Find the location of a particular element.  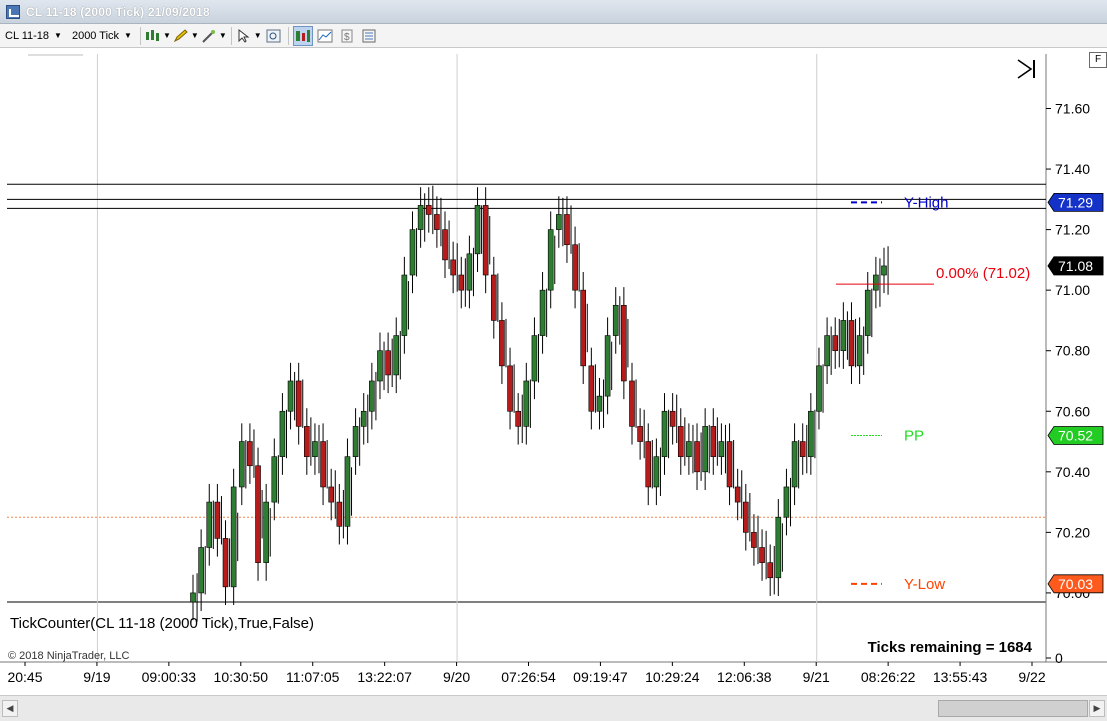

x-tick-label: 20:45 is located at coordinates (24, 677).